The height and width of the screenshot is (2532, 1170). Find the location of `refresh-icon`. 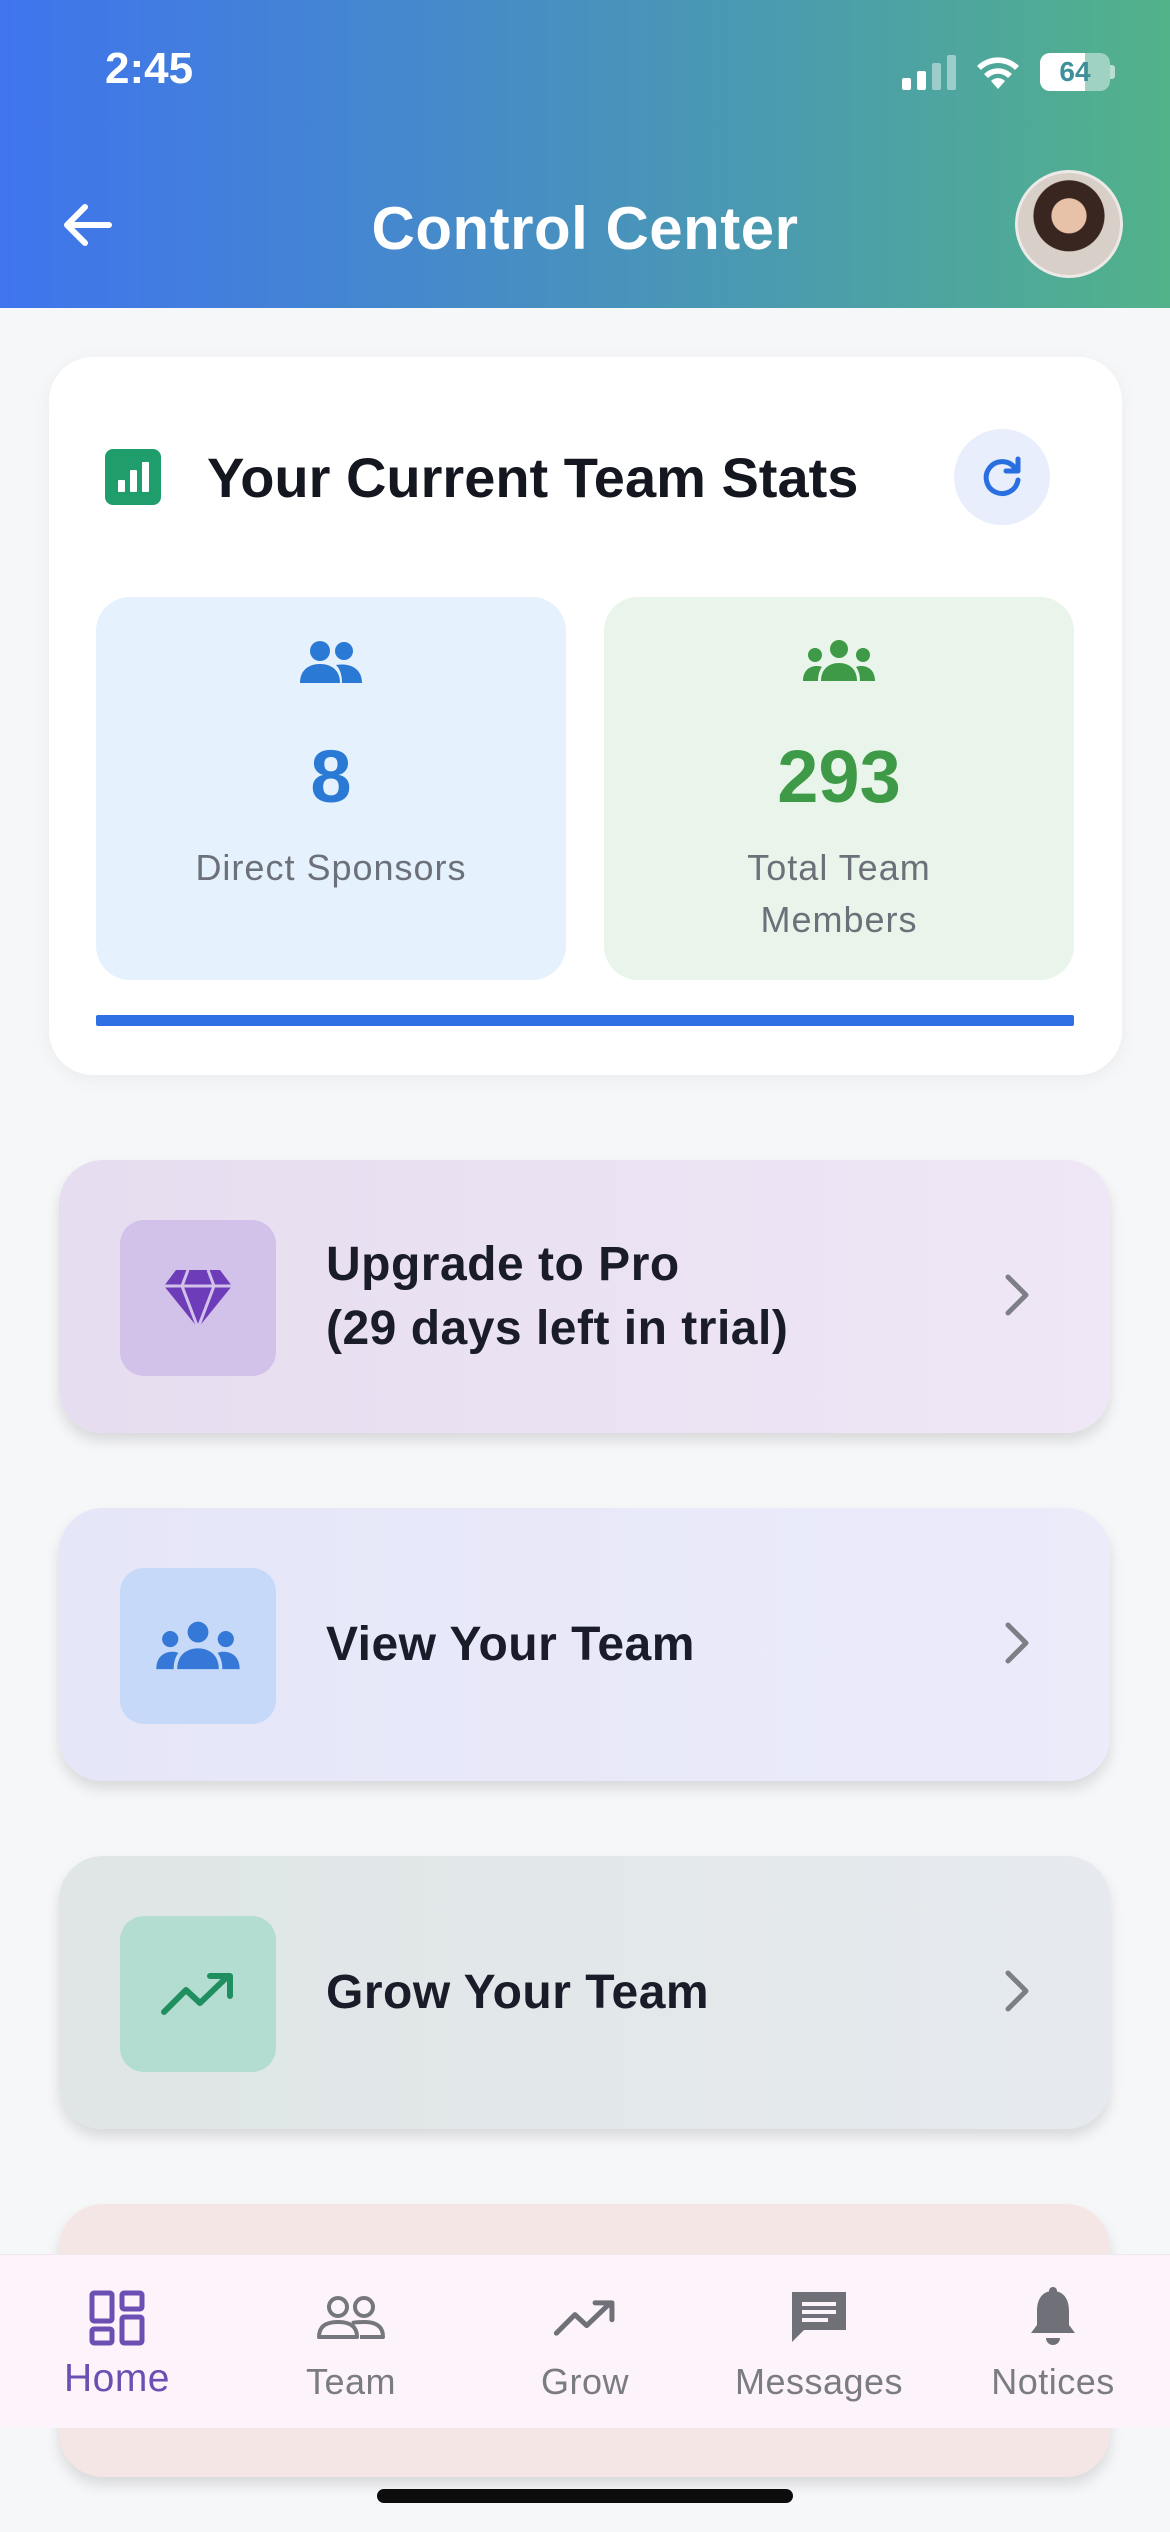

refresh-icon is located at coordinates (1002, 476).